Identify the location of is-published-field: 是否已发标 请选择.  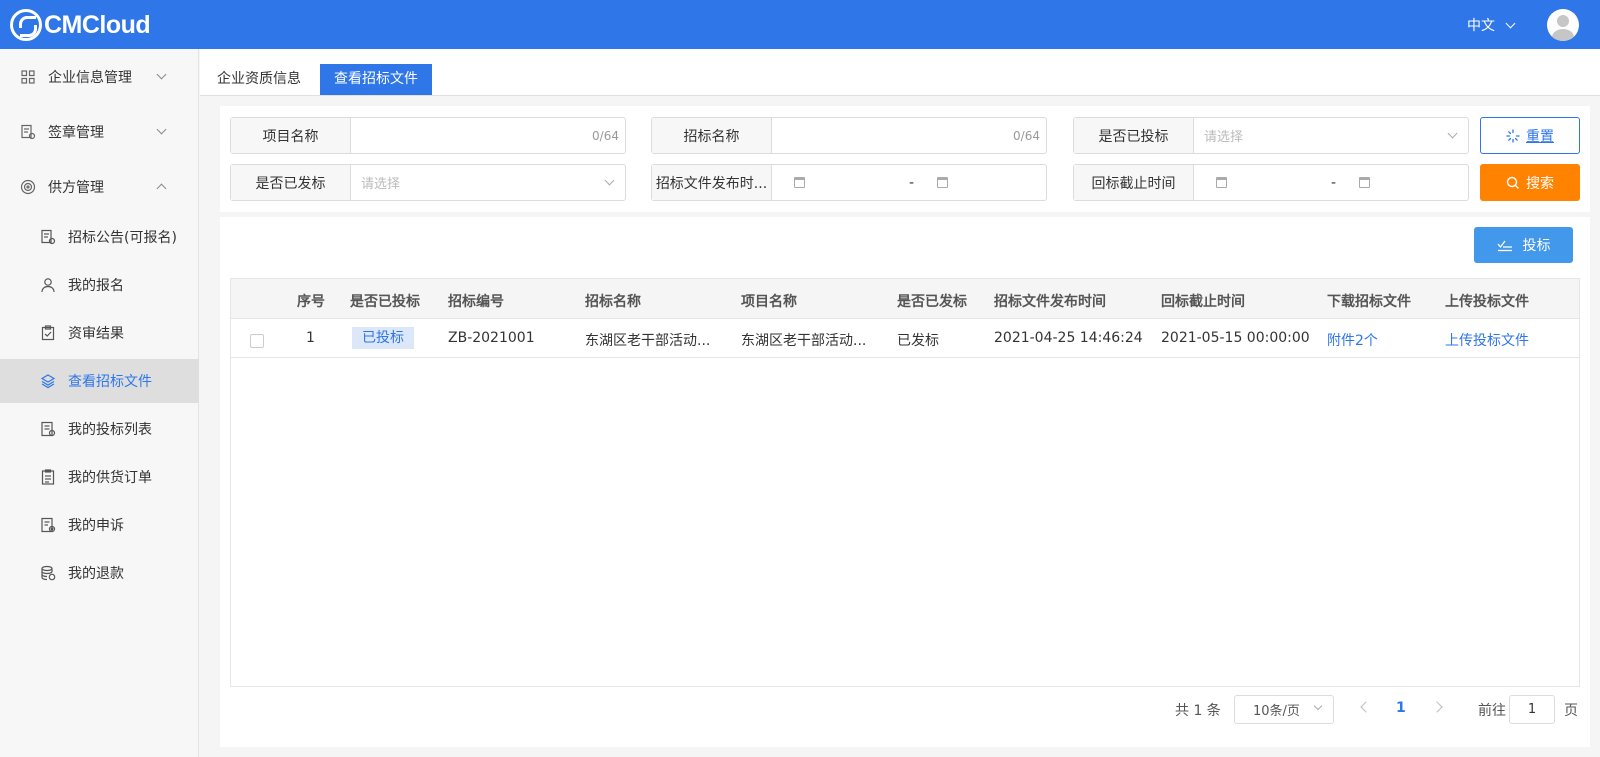
(428, 182).